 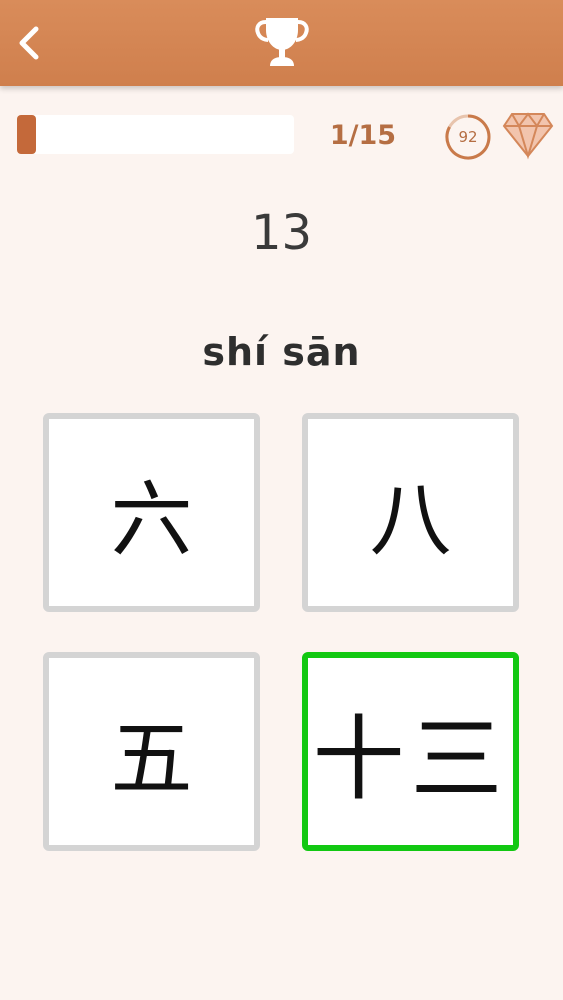 I want to click on progress-bar, so click(x=155, y=134).